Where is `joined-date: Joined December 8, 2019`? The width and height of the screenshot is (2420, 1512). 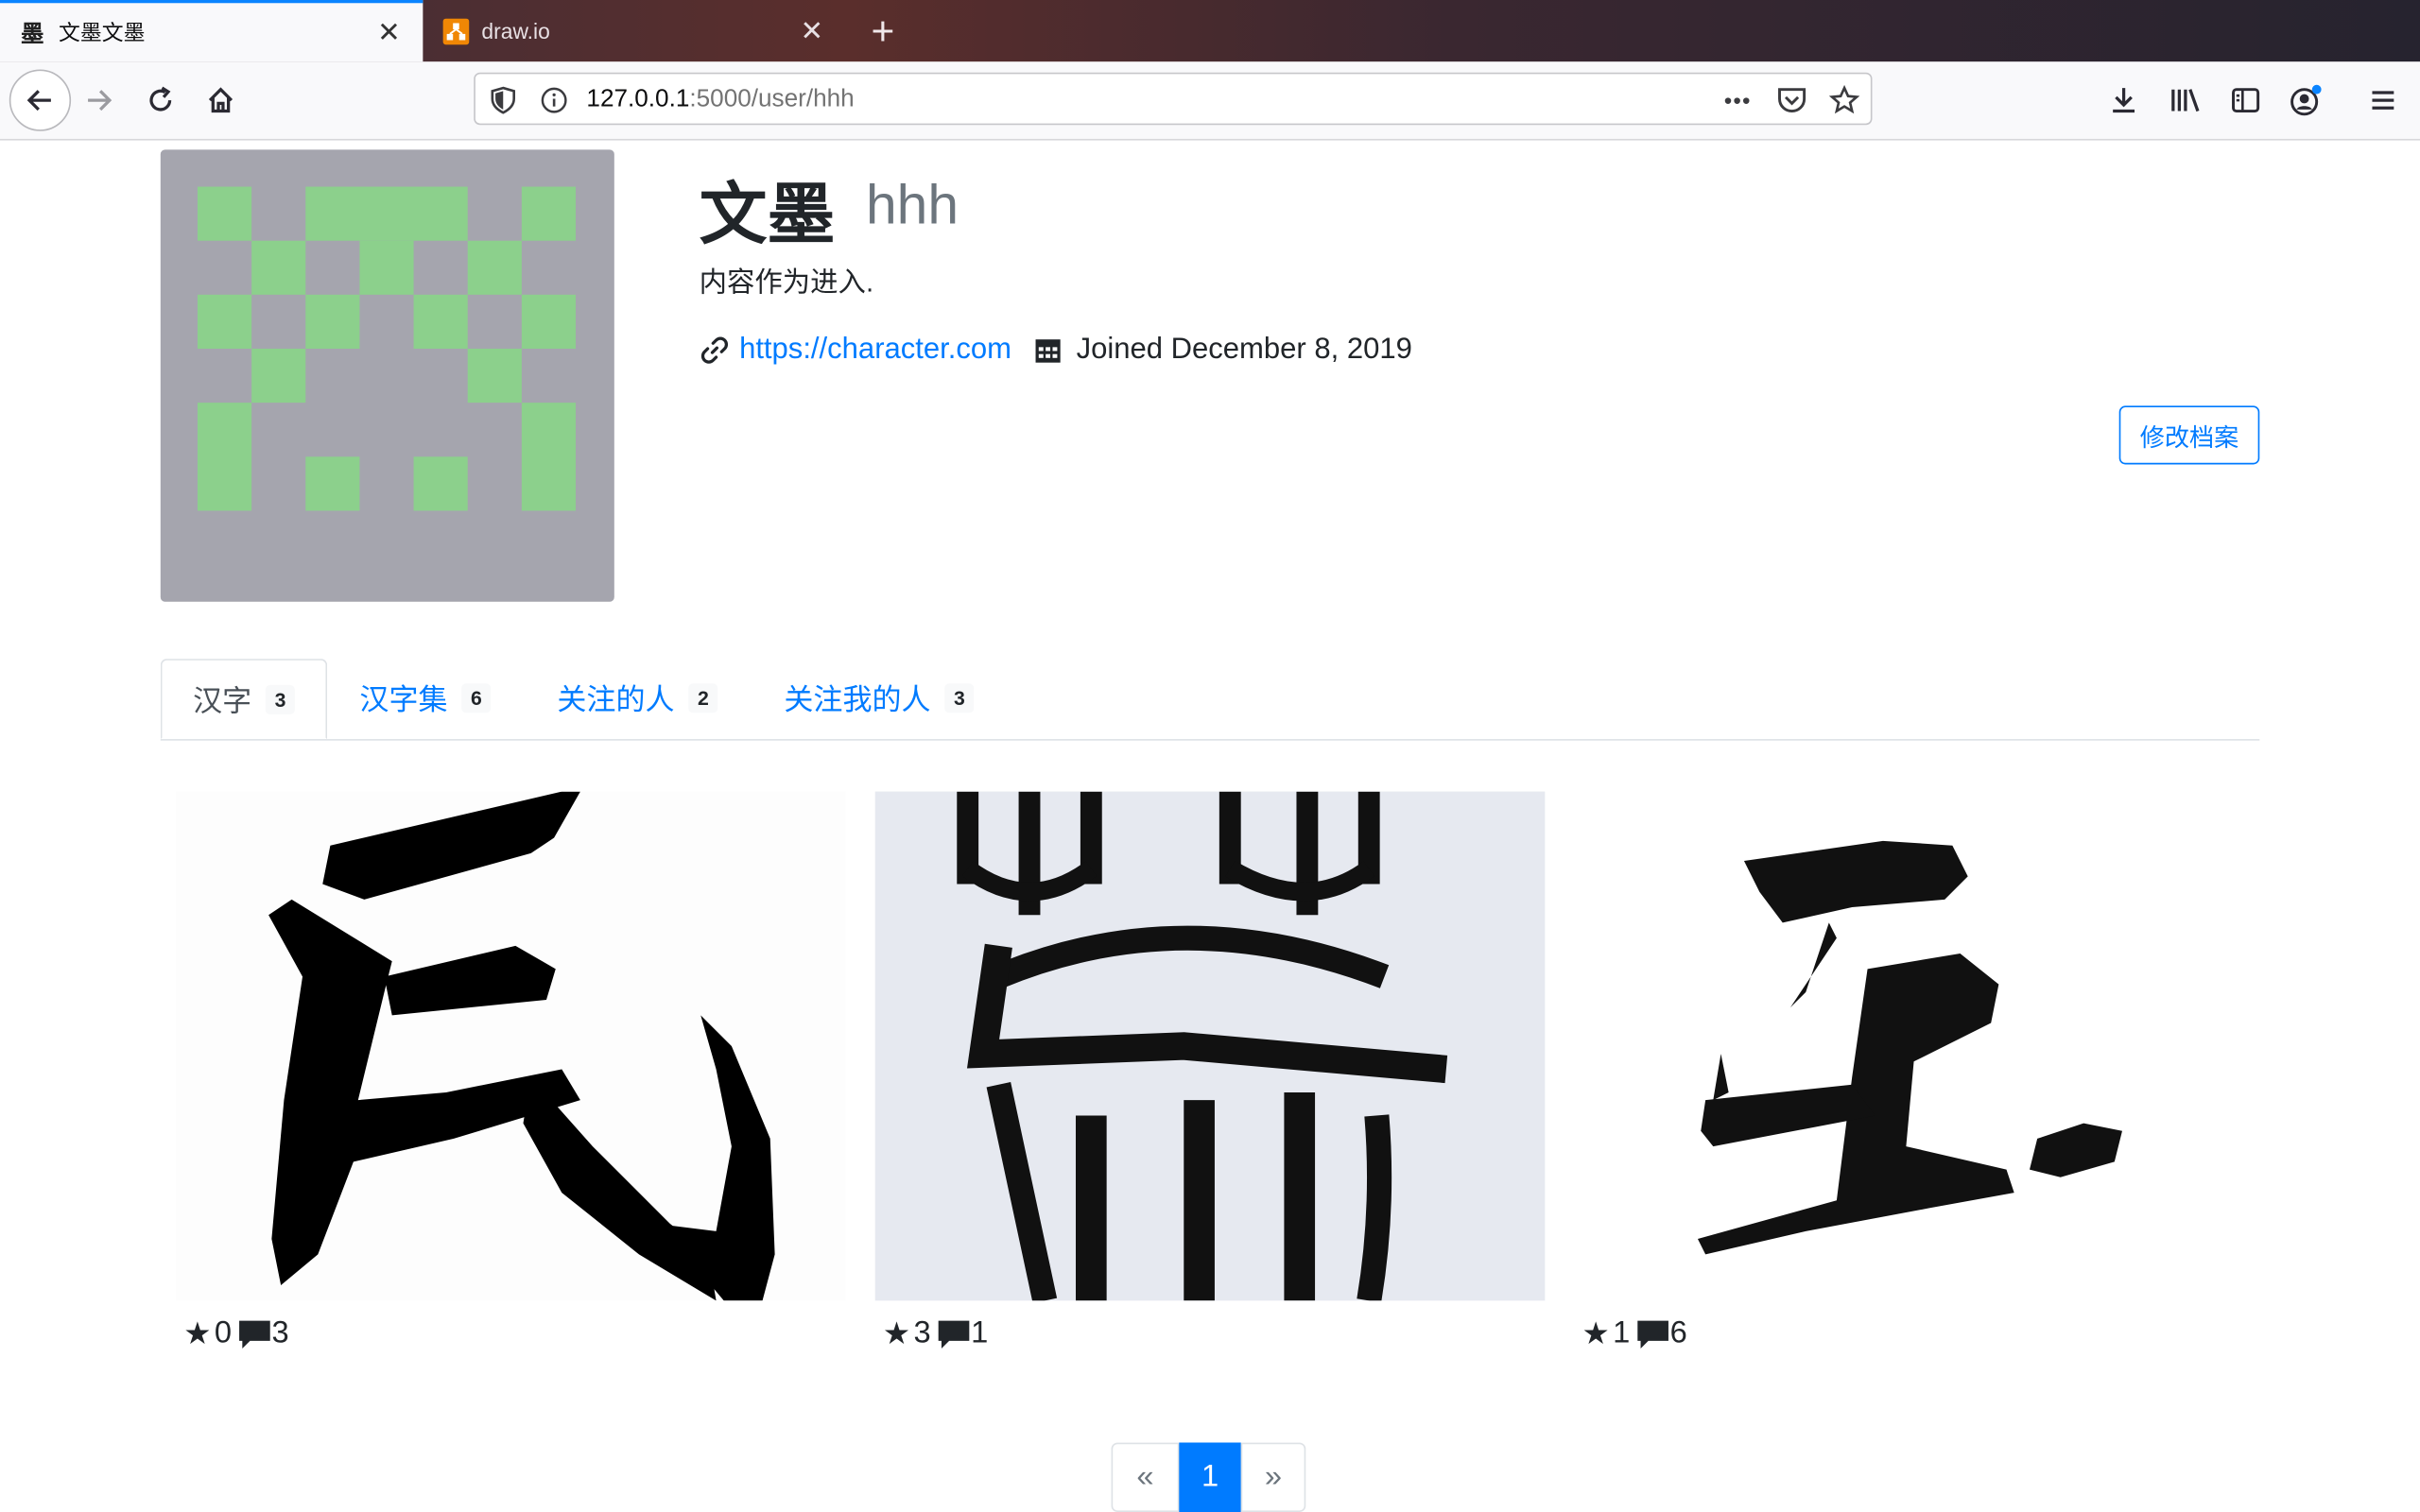 joined-date: Joined December 8, 2019 is located at coordinates (1244, 349).